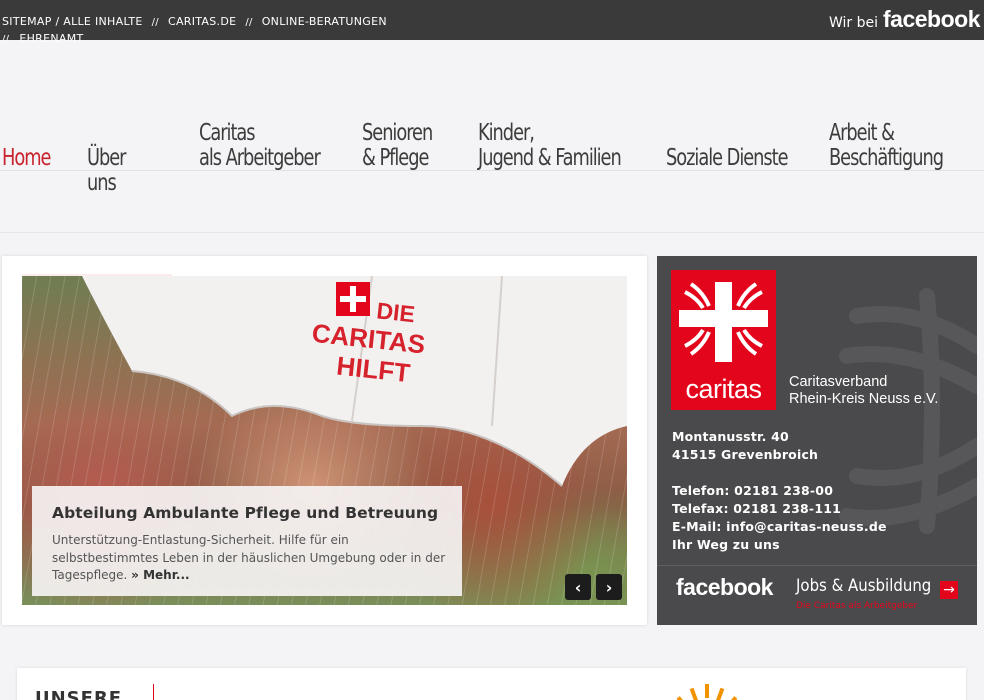 This screenshot has width=984, height=700. What do you see at coordinates (506, 133) in the screenshot?
I see `nav-label: Kinder,` at bounding box center [506, 133].